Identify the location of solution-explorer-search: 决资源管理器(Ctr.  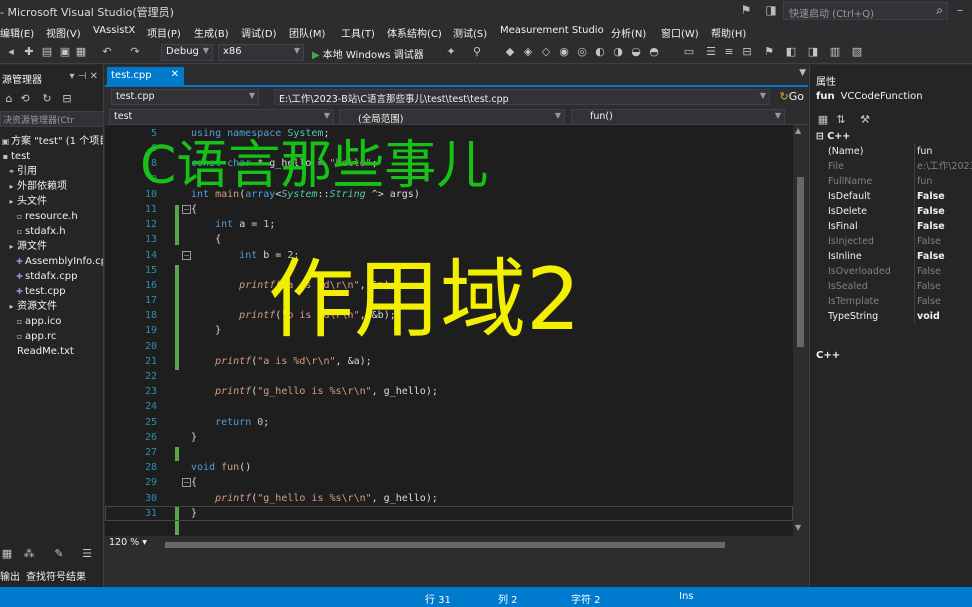
(51, 119).